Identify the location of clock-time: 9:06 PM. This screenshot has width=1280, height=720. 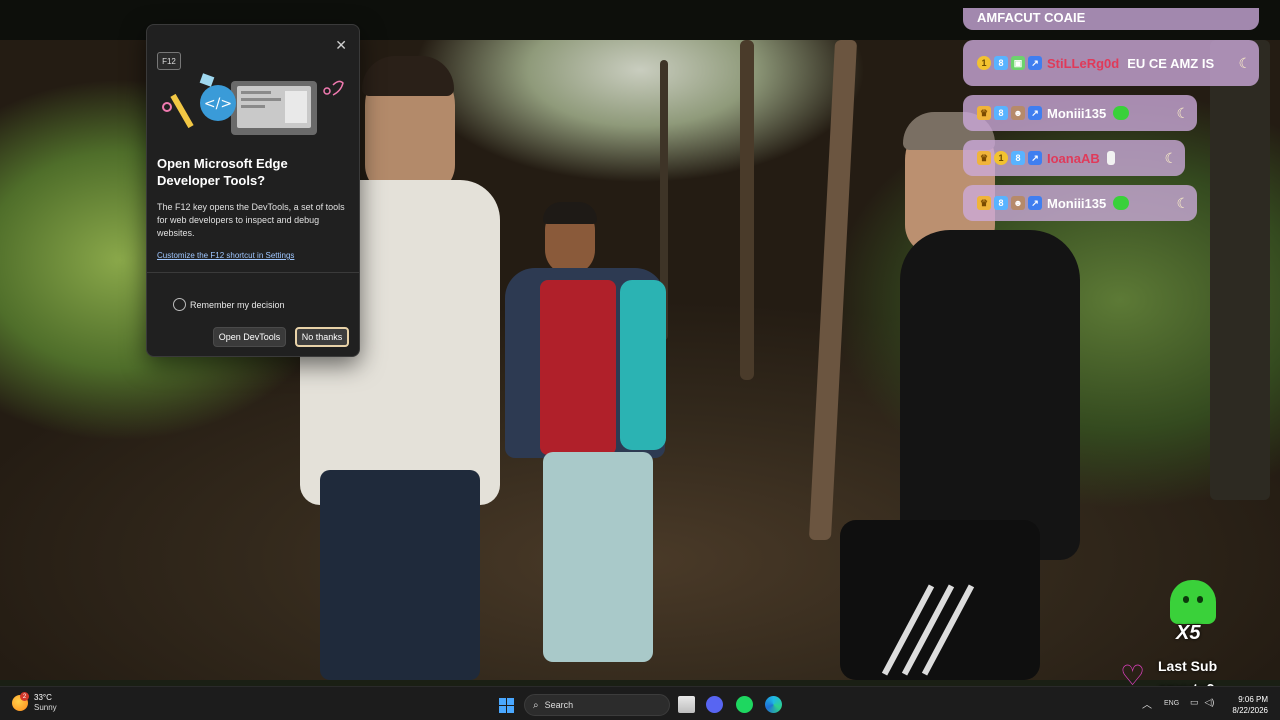
(1253, 699).